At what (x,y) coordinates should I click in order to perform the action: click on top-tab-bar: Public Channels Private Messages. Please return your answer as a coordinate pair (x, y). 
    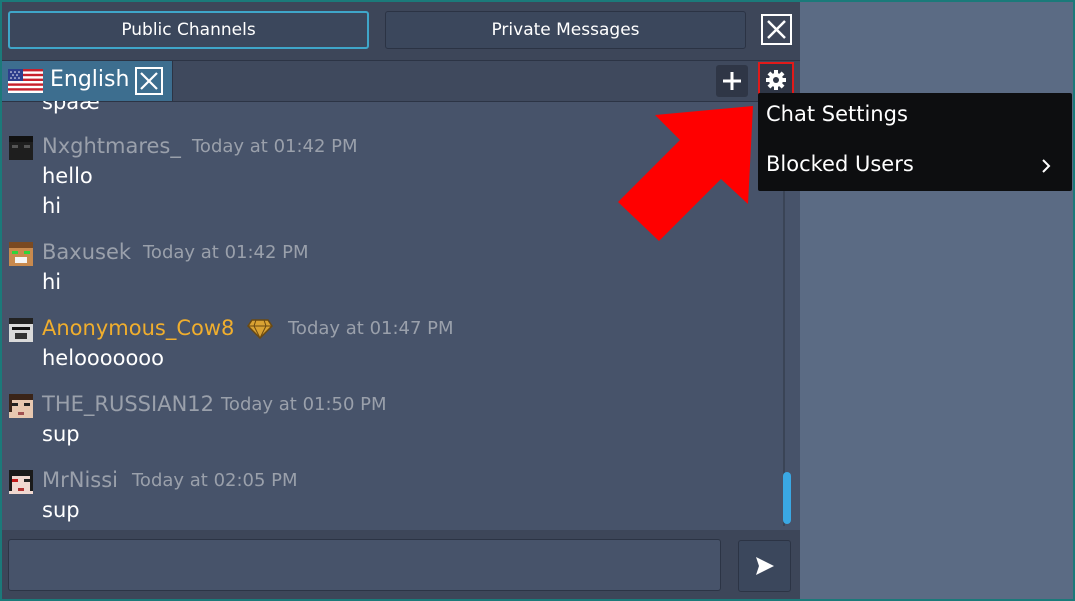
    Looking at the image, I should click on (401, 31).